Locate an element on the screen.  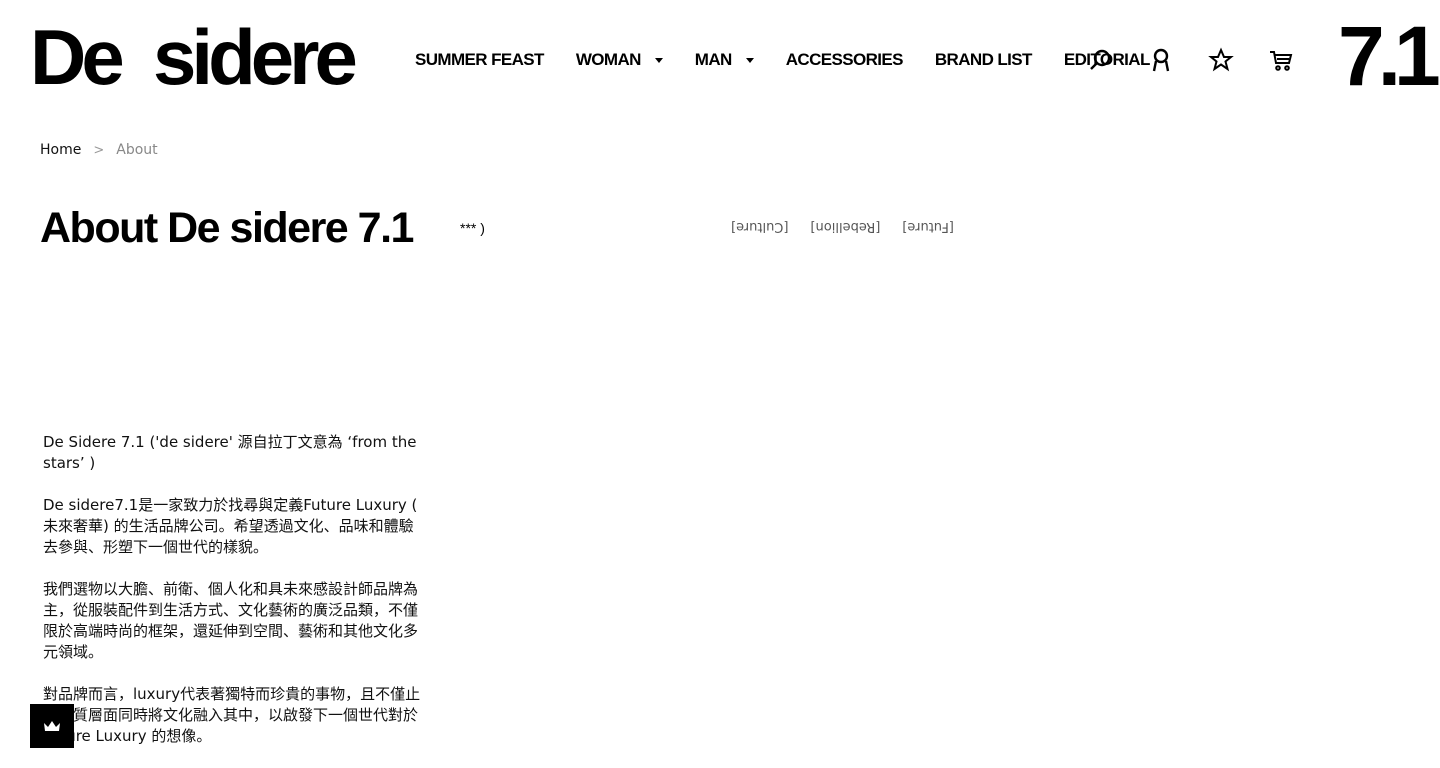
header-icons is located at coordinates (1205, 60).